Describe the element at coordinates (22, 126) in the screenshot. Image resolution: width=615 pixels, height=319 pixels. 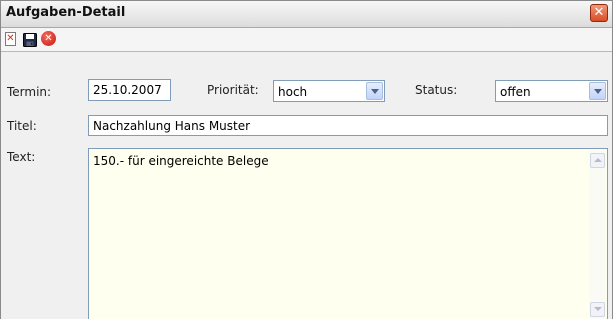
I see `titel-label: Titel:` at that location.